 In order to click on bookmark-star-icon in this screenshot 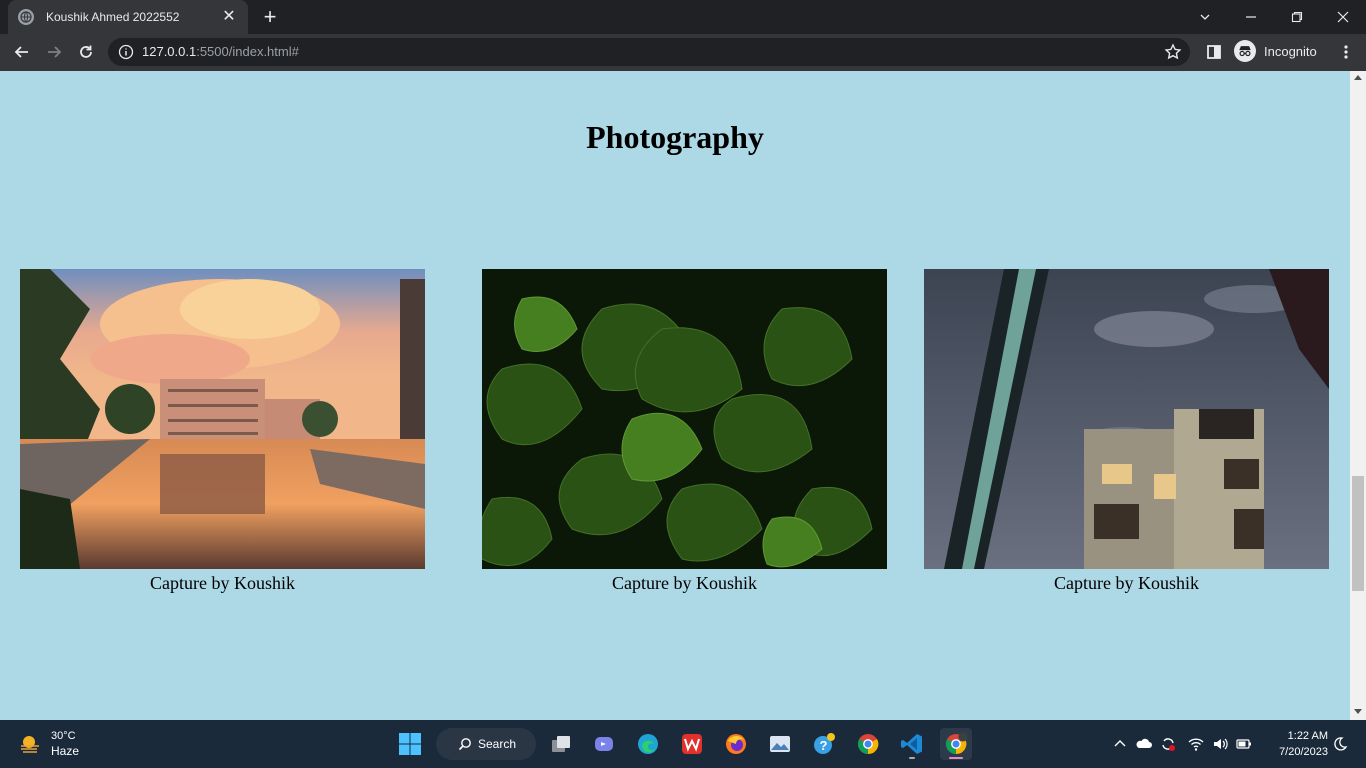, I will do `click(1173, 52)`.